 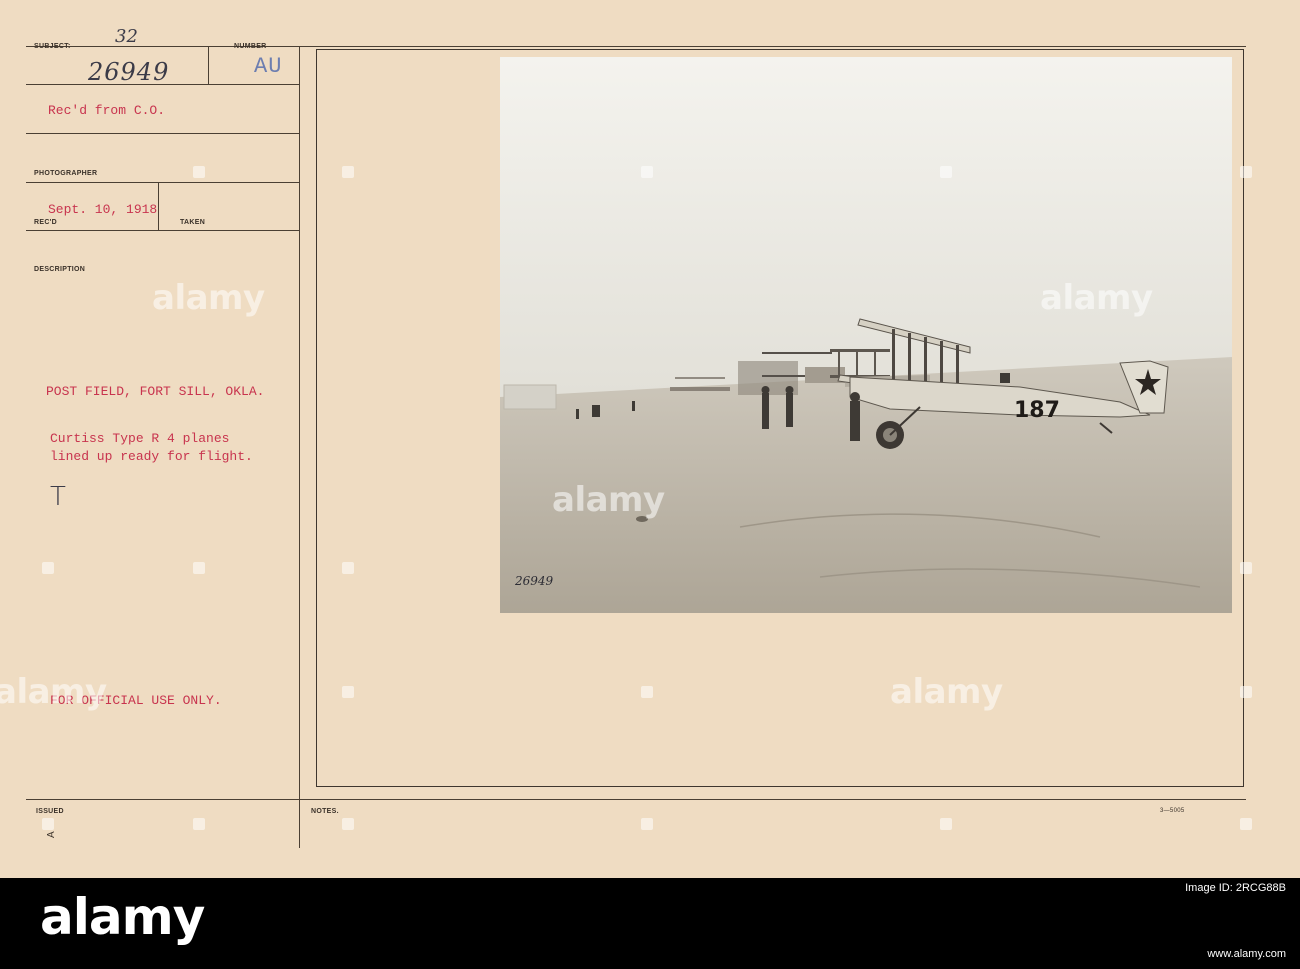 What do you see at coordinates (158, 206) in the screenshot?
I see `recd-taken-divider` at bounding box center [158, 206].